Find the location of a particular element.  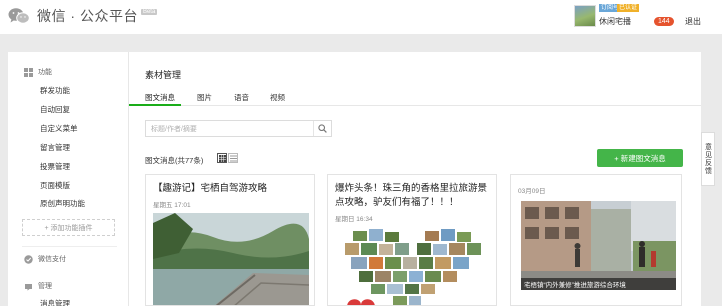

account-area: 订阅号 已认证 休闲宅播 144 退出 is located at coordinates (646, 17).